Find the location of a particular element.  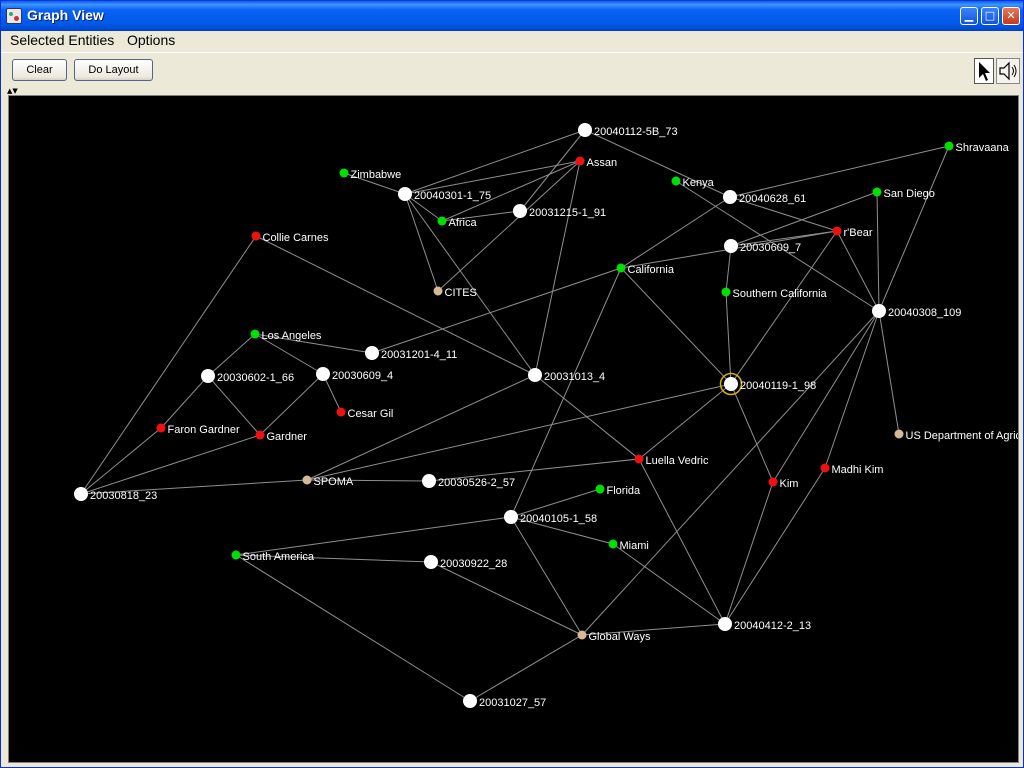

graph-node: 20040628_61 is located at coordinates (764, 197).